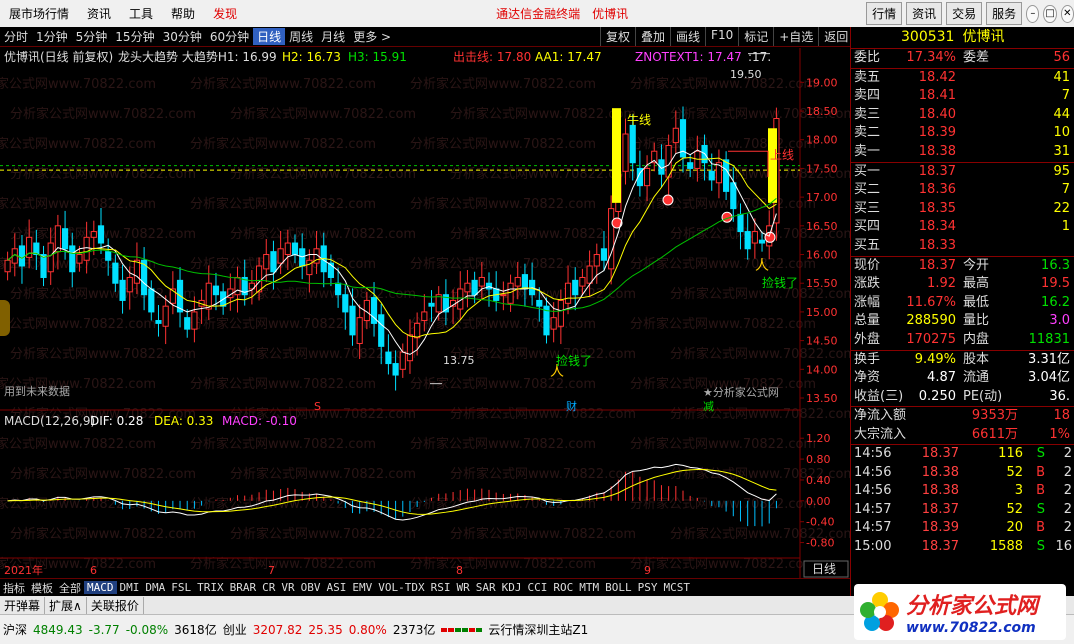 This screenshot has height=644, width=1074. I want to click on tick-volume: 116, so click(1010, 454).